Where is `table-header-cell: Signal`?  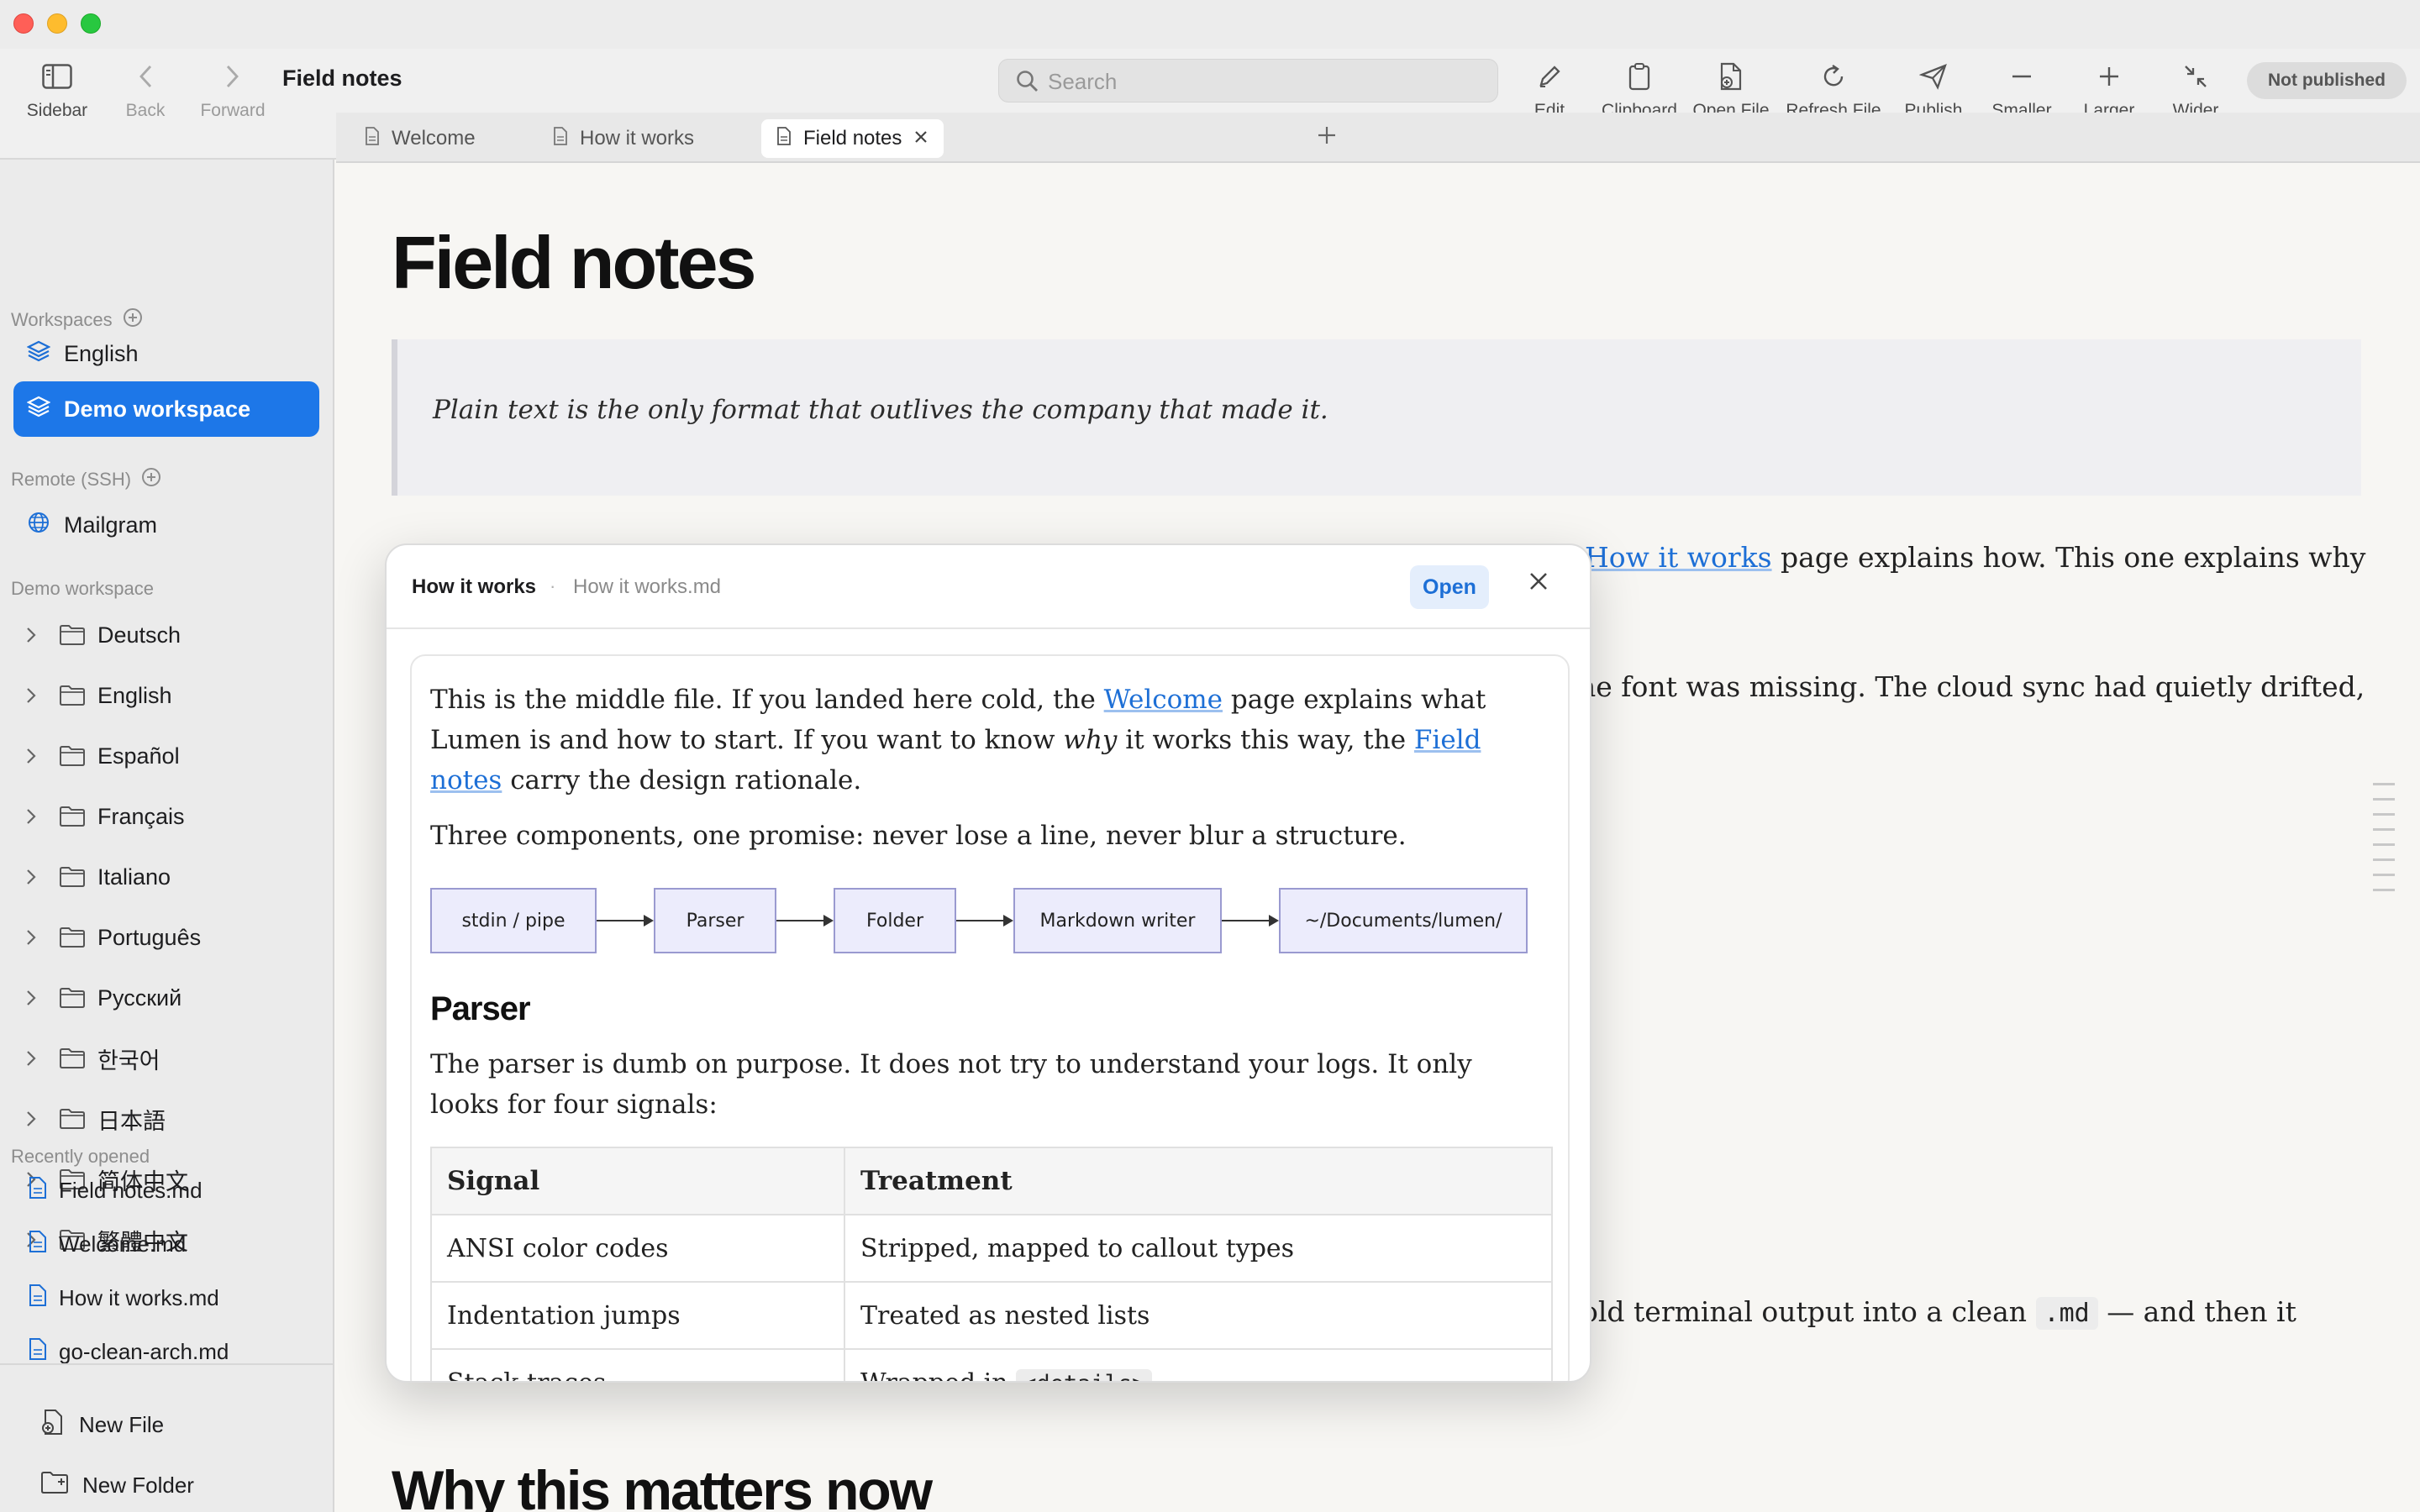
table-header-cell: Signal is located at coordinates (637, 1181).